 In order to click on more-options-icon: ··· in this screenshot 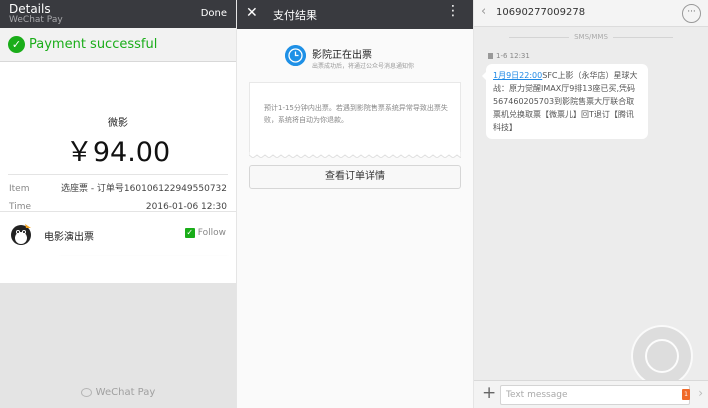, I will do `click(691, 13)`.